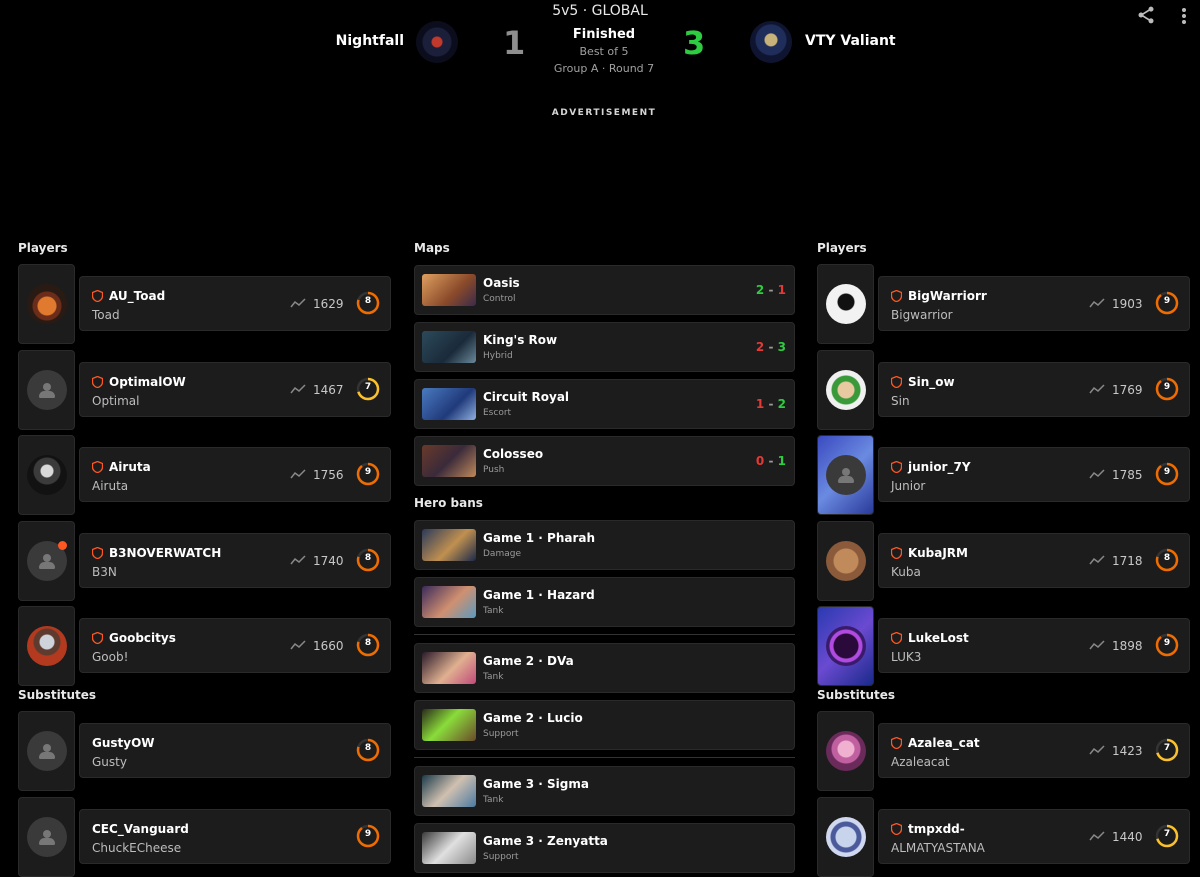 The width and height of the screenshot is (1200, 877). What do you see at coordinates (1034, 303) in the screenshot?
I see `player-card: BigWarriorr Bigwarrior 1903 9` at bounding box center [1034, 303].